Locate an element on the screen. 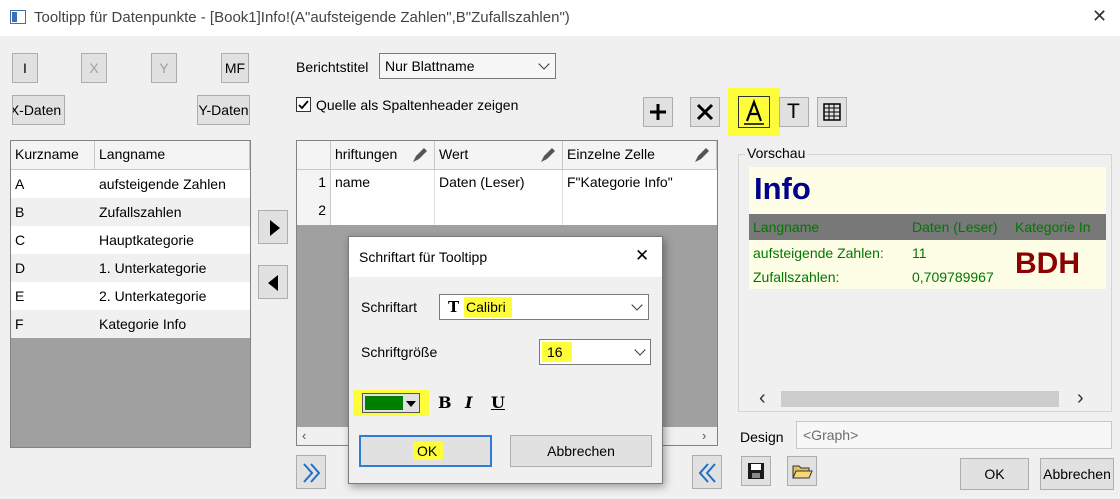 The height and width of the screenshot is (499, 1120). font-button is located at coordinates (754, 112).